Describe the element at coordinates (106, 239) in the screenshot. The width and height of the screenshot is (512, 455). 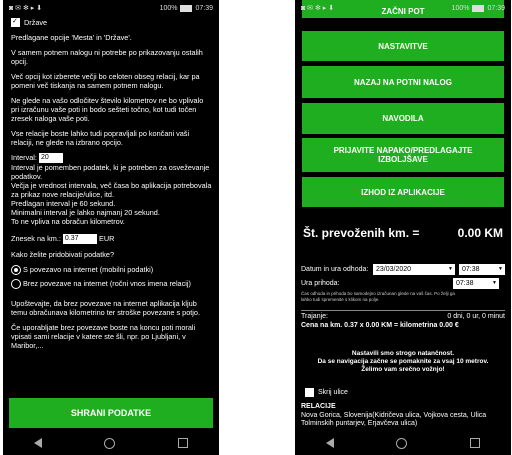
I see `znesek-unit: EUR` at that location.